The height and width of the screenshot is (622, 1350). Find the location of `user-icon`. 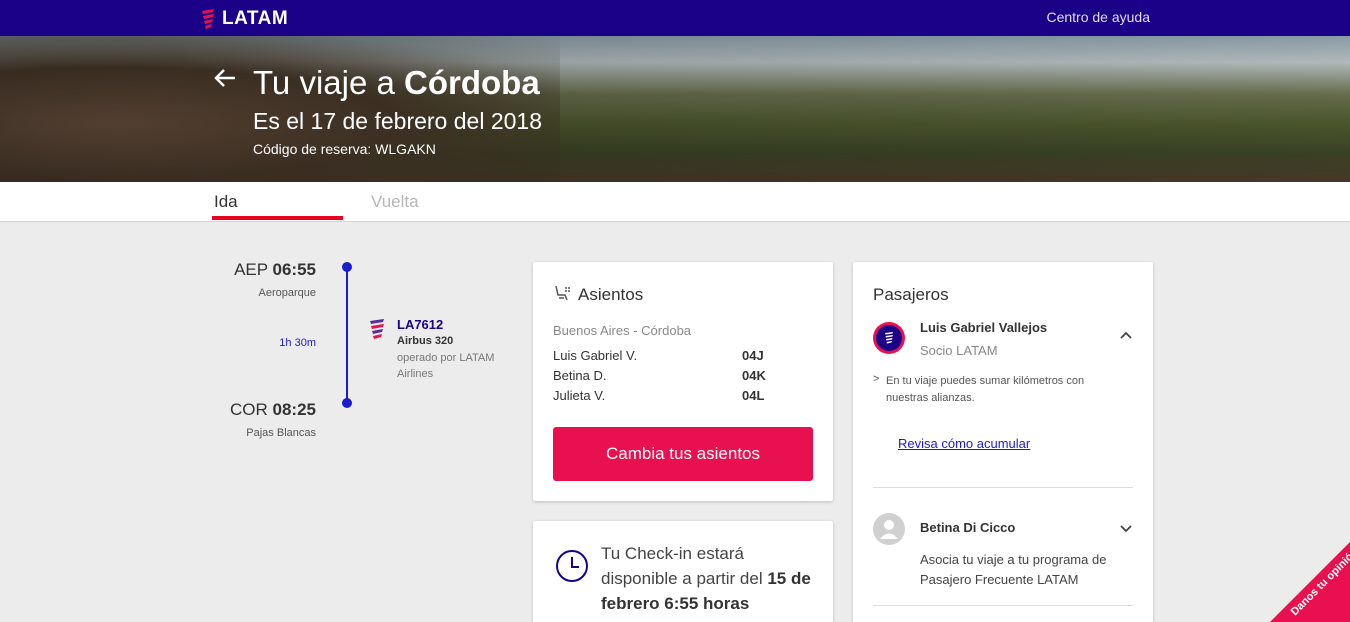

user-icon is located at coordinates (889, 529).